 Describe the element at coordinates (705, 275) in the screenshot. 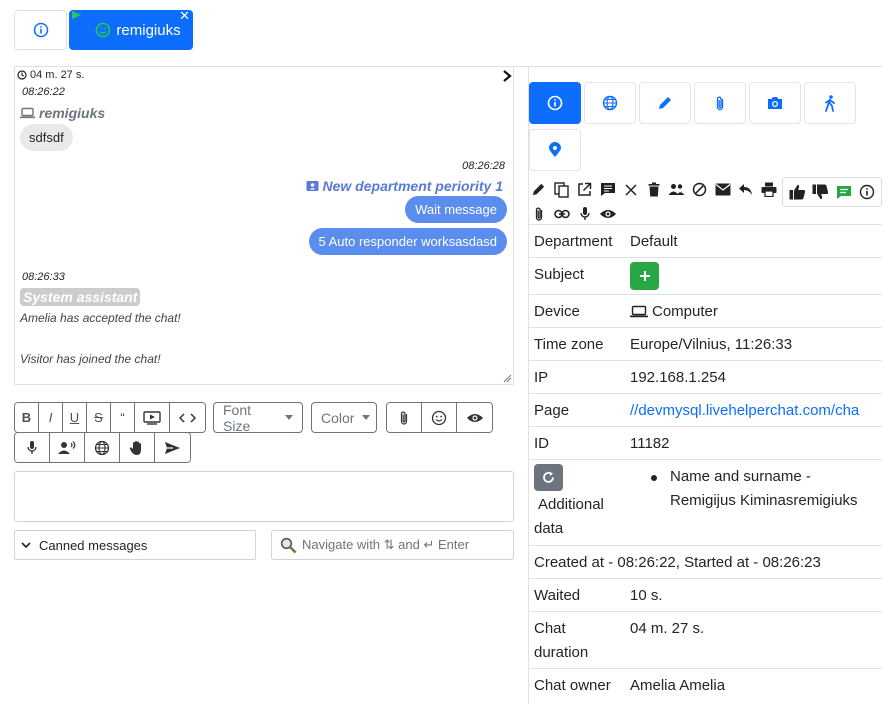

I see `detail-row-subject: Subject` at that location.